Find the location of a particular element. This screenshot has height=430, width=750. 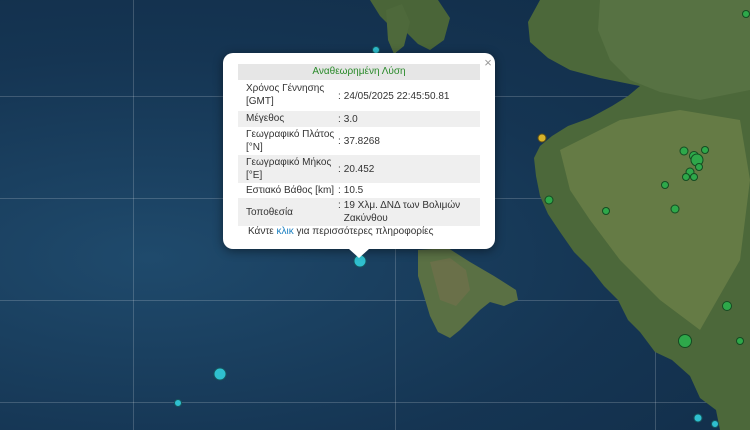

info-value: 37.8268 is located at coordinates (361, 141).